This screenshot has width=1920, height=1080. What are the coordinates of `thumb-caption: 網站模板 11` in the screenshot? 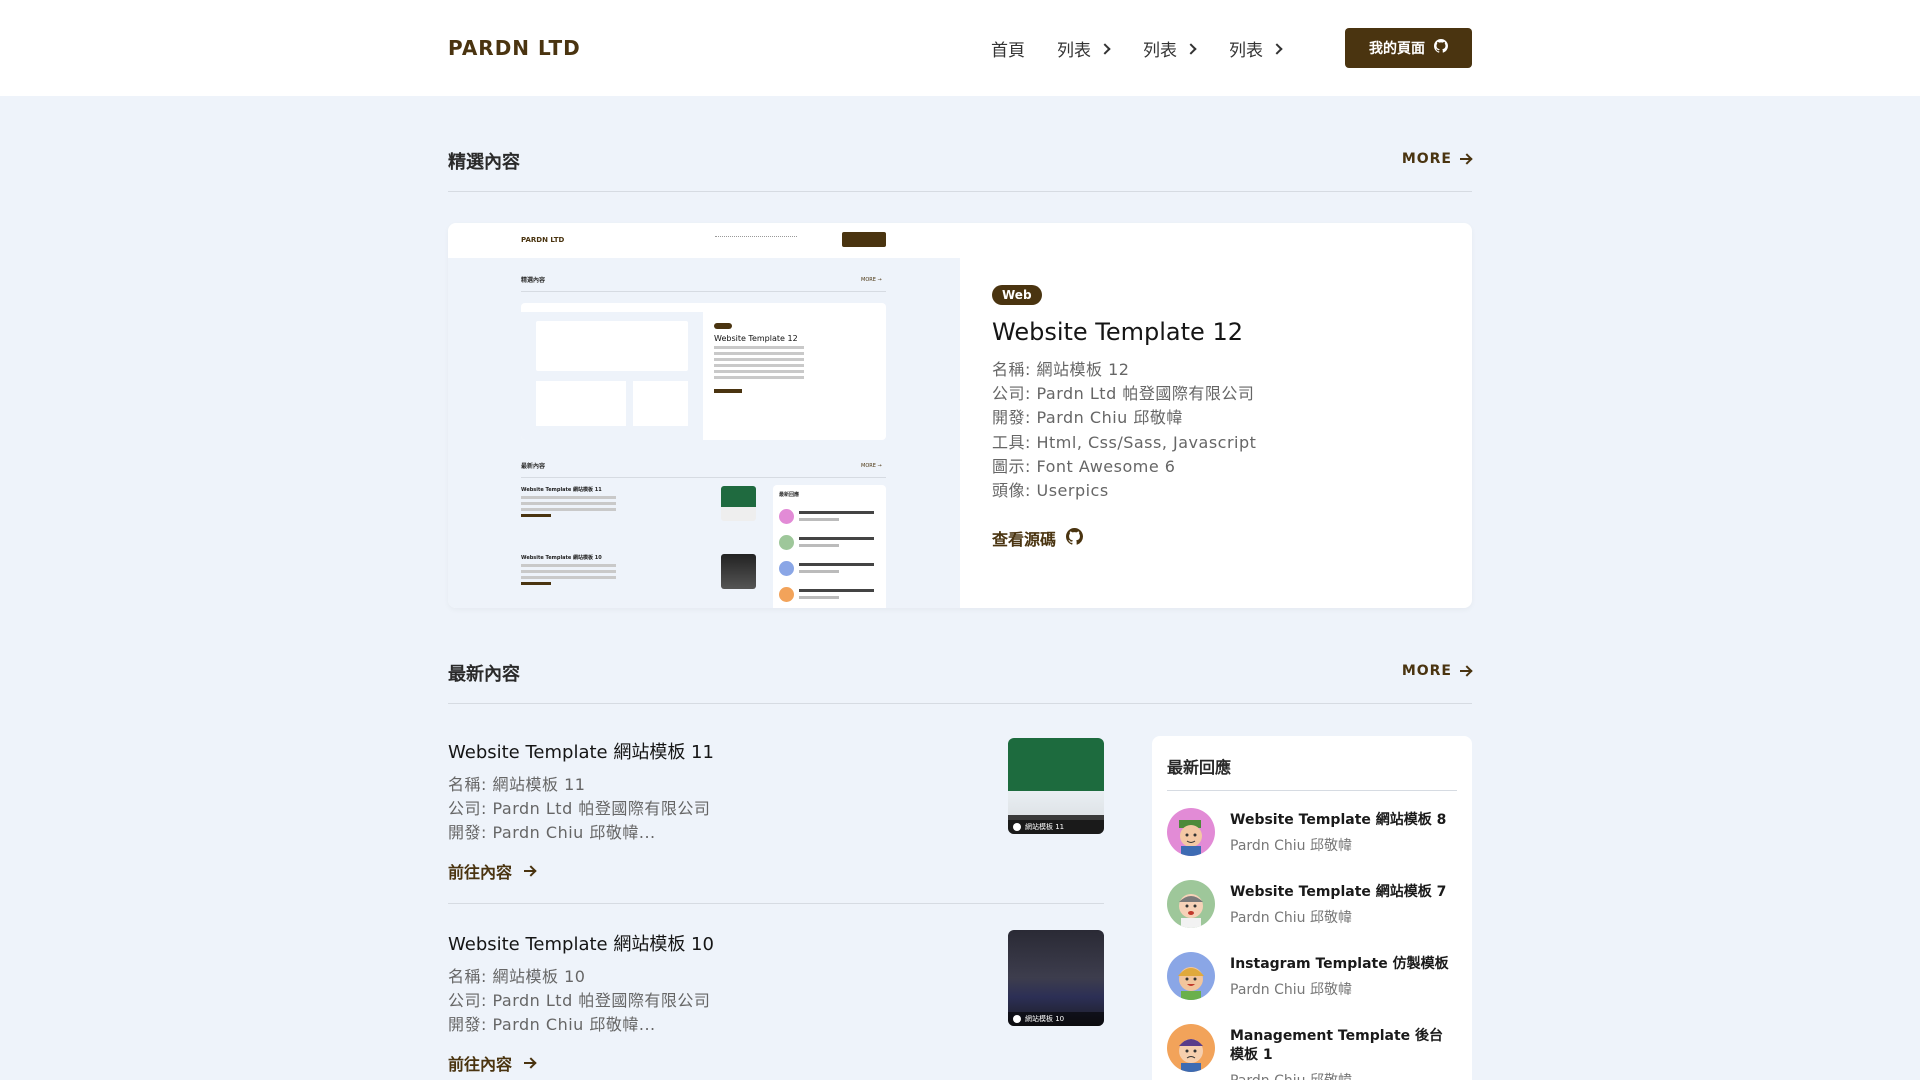 It's located at (1045, 827).